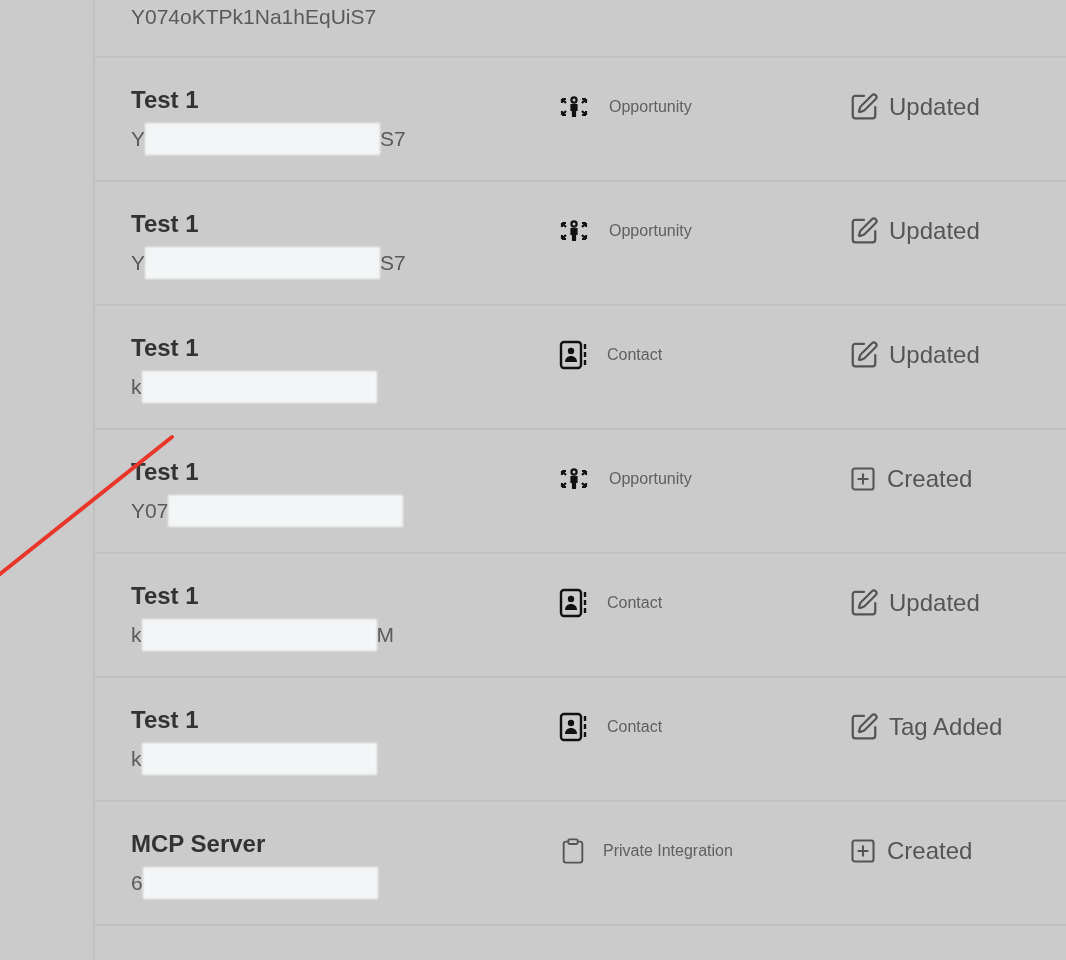 The width and height of the screenshot is (1066, 960). What do you see at coordinates (946, 727) in the screenshot?
I see `action-label: Tag Added` at bounding box center [946, 727].